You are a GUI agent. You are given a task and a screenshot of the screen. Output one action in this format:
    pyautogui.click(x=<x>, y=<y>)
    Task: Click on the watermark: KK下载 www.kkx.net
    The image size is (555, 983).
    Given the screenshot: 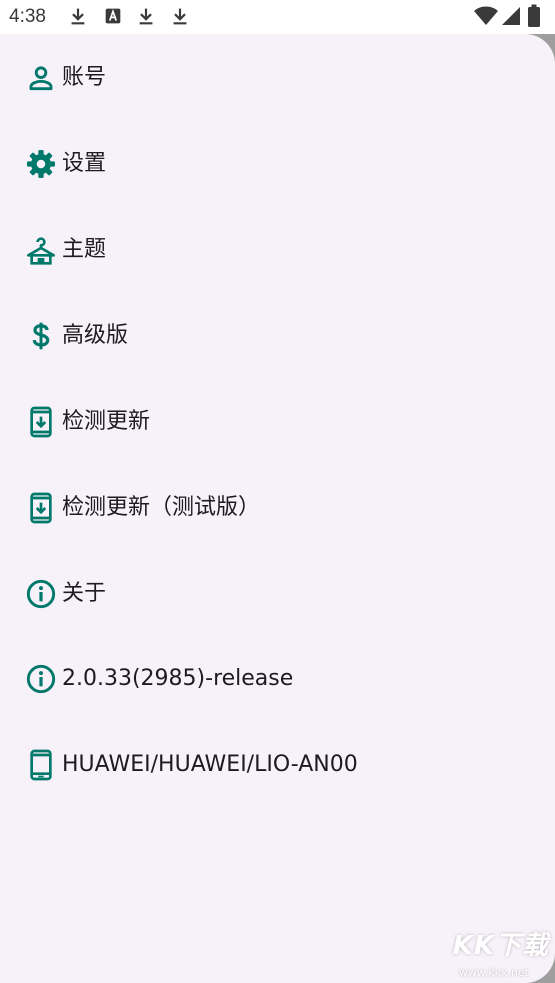 What is the action you would take?
    pyautogui.click(x=490, y=953)
    